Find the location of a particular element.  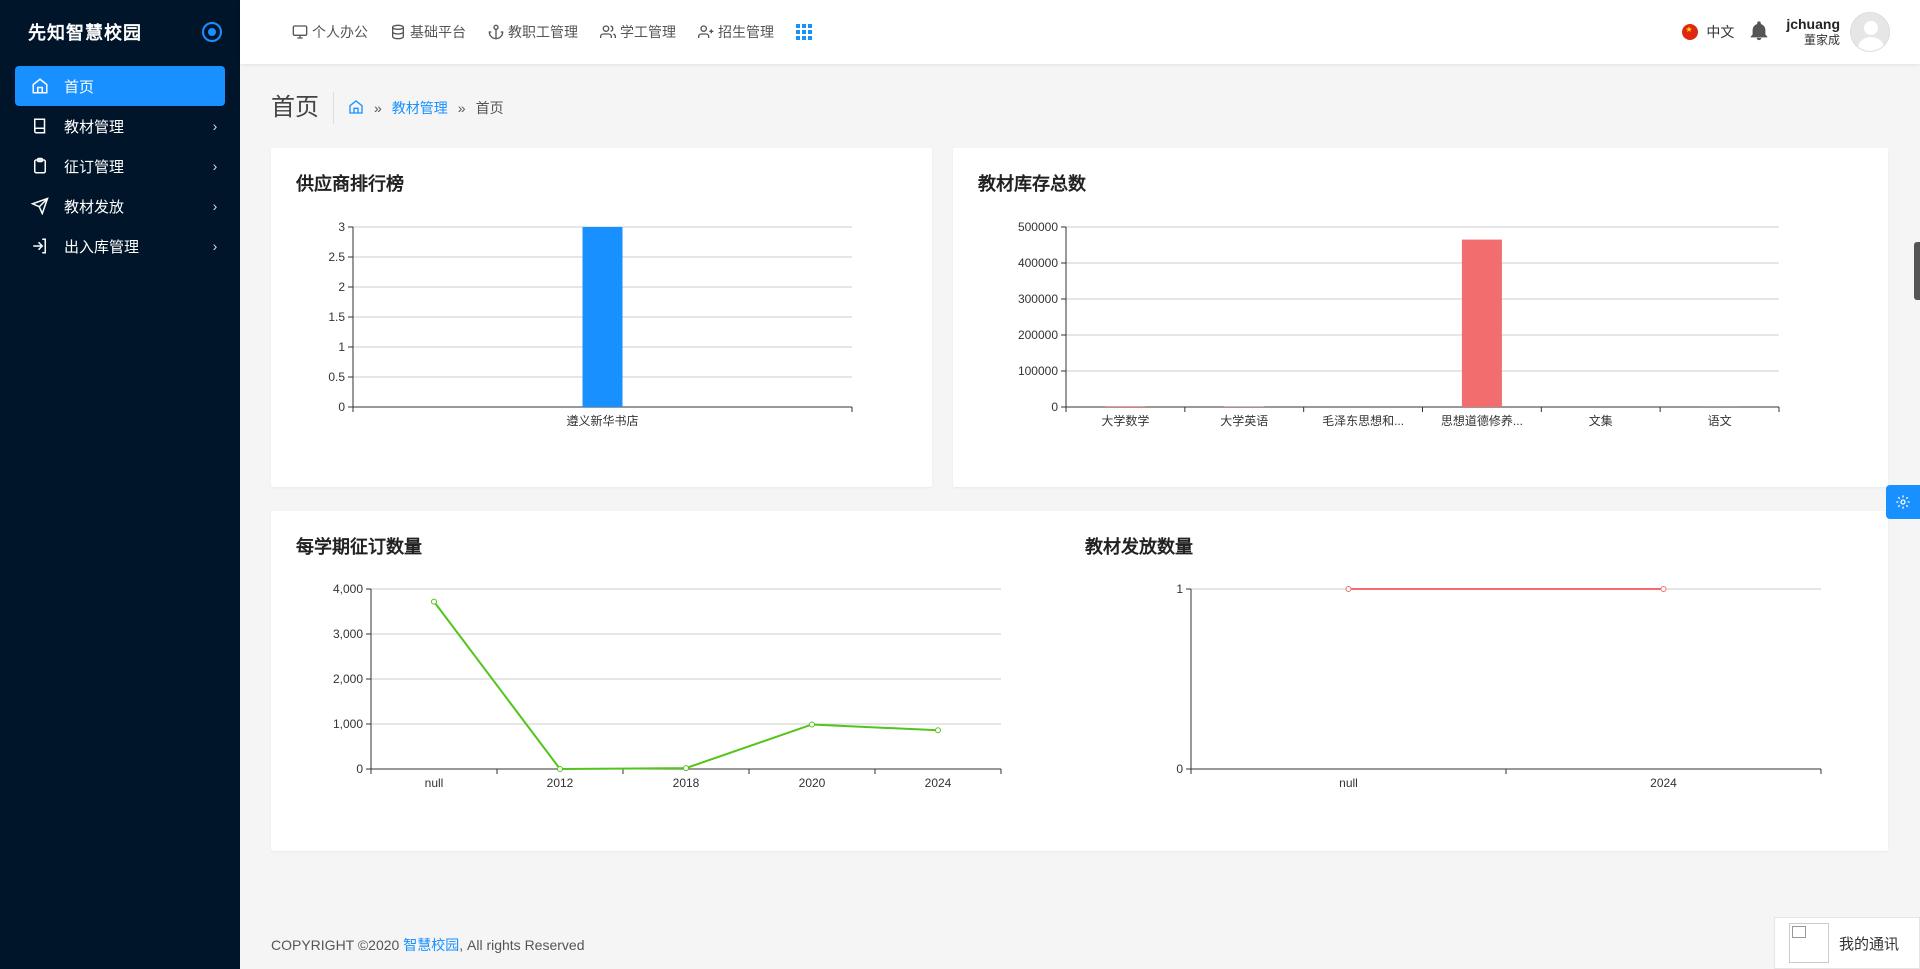

topnav-label: 招生管理 is located at coordinates (746, 32).